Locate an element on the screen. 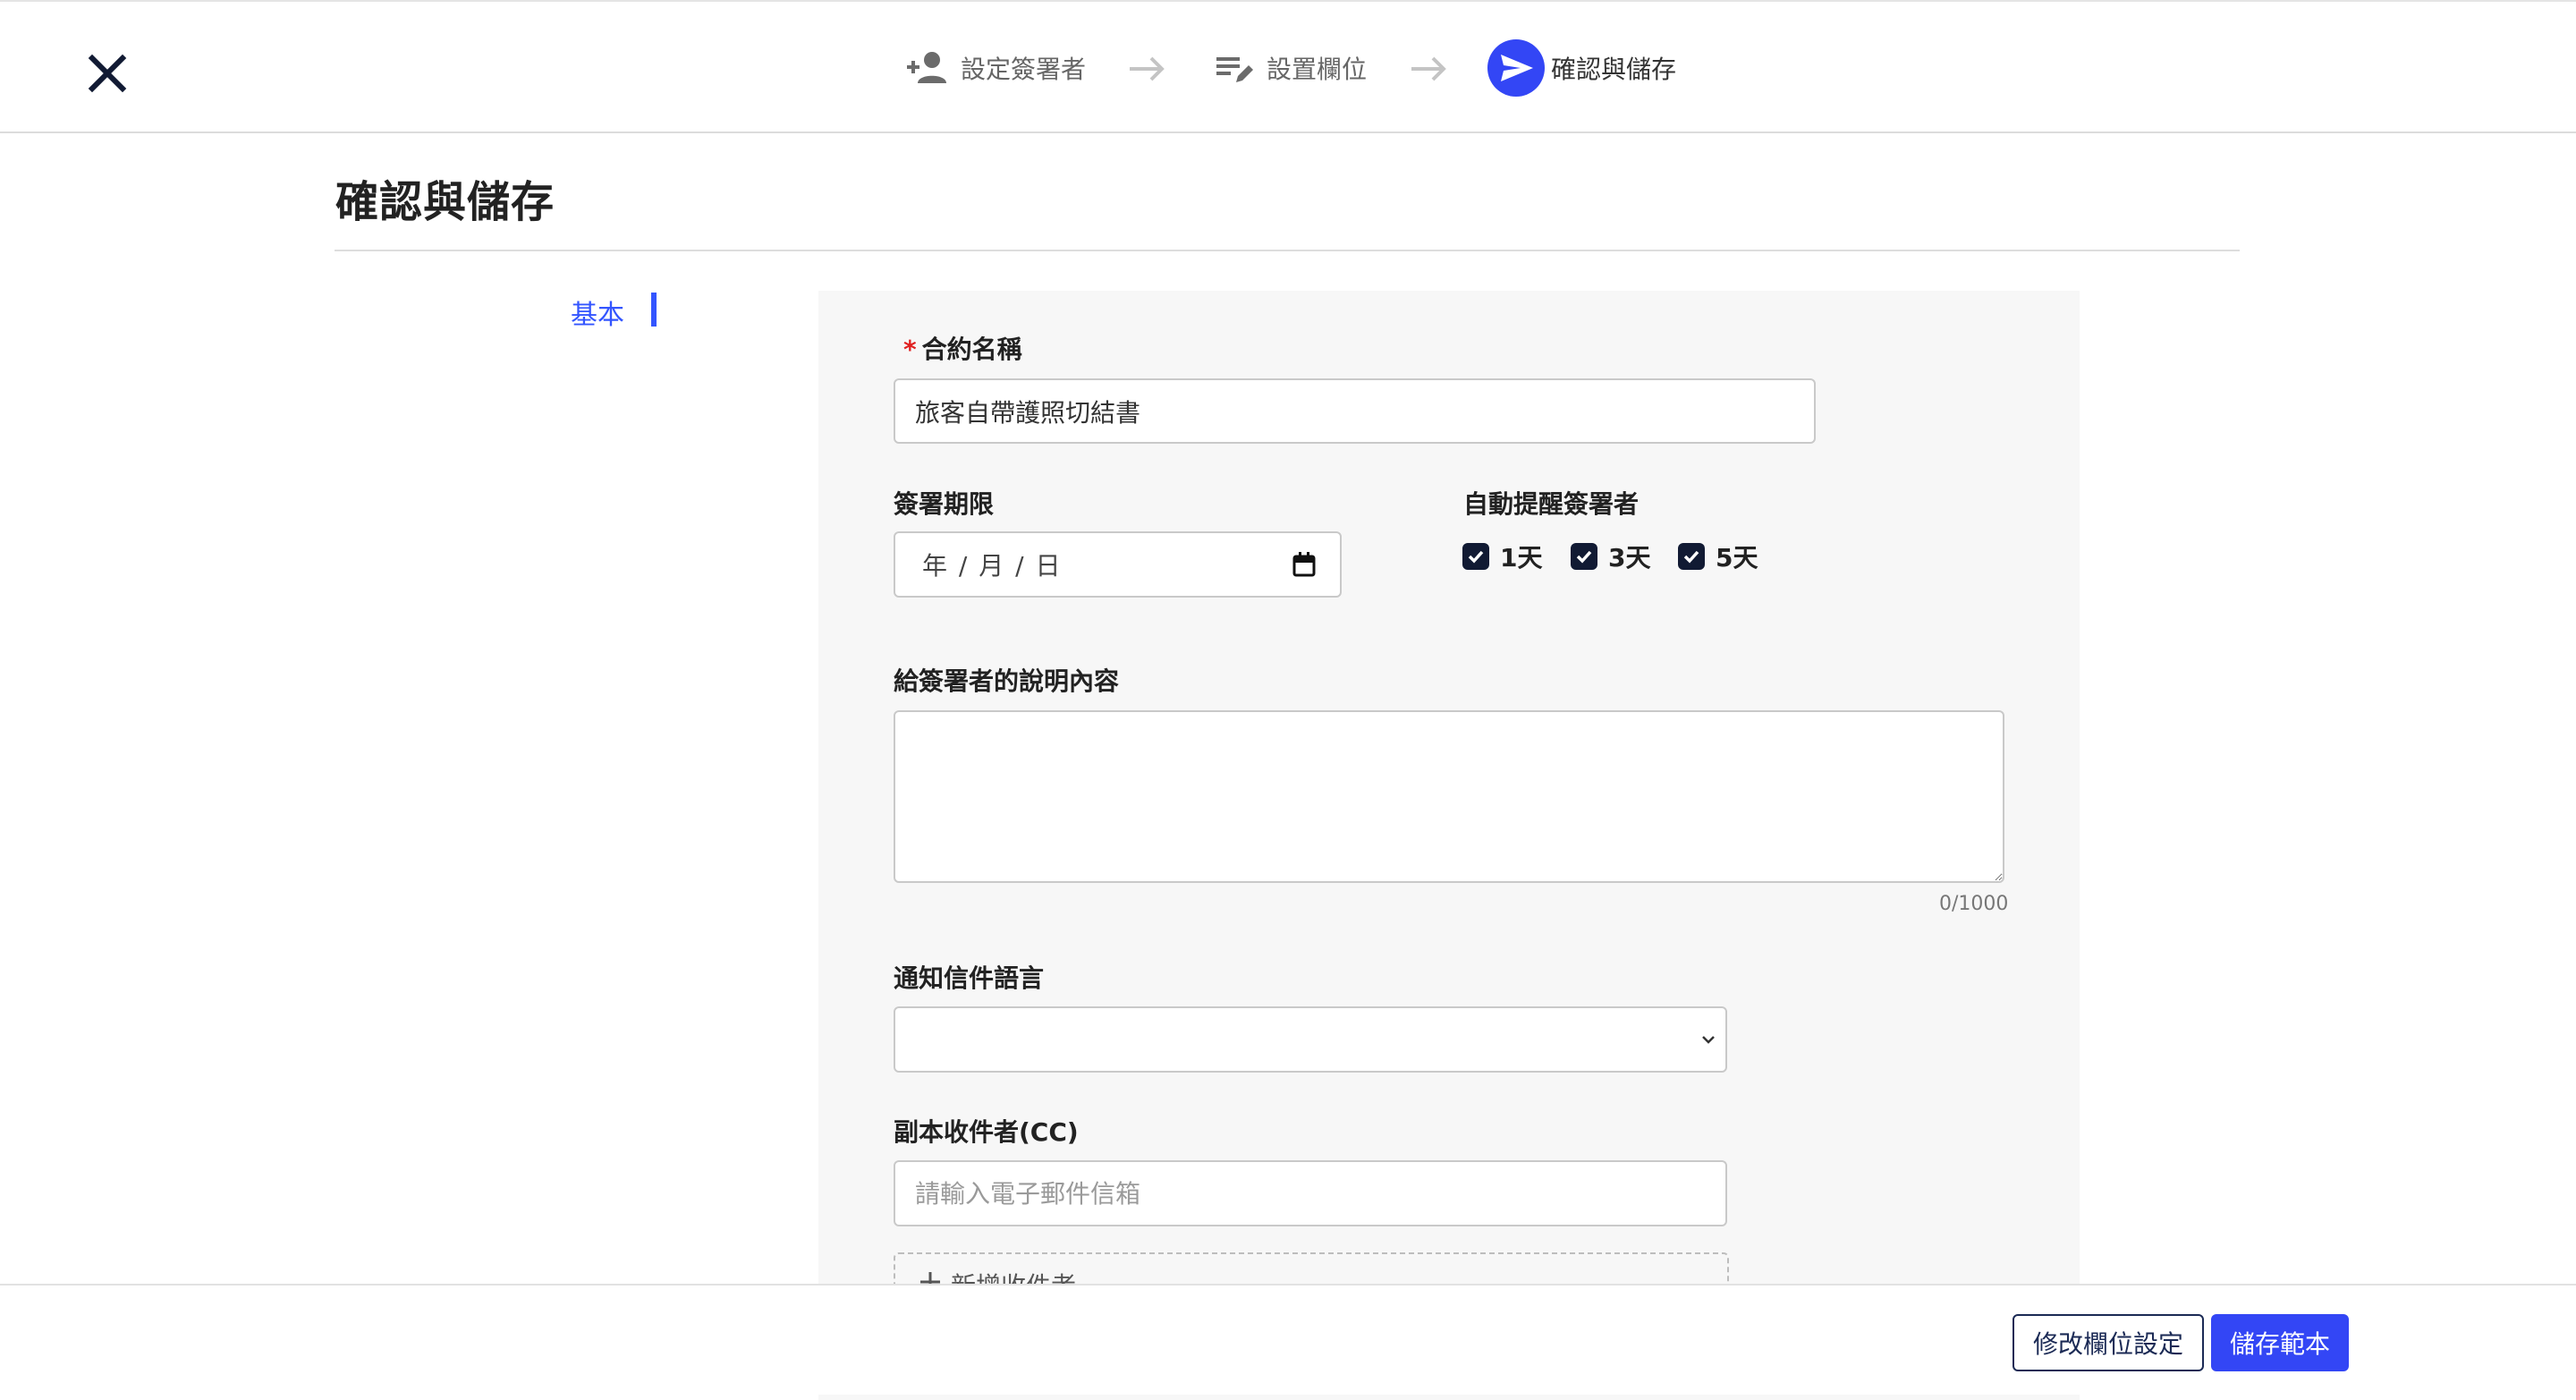 Image resolution: width=2576 pixels, height=1400 pixels. reminder-checkbox-3-day: 3天 is located at coordinates (1610, 556).